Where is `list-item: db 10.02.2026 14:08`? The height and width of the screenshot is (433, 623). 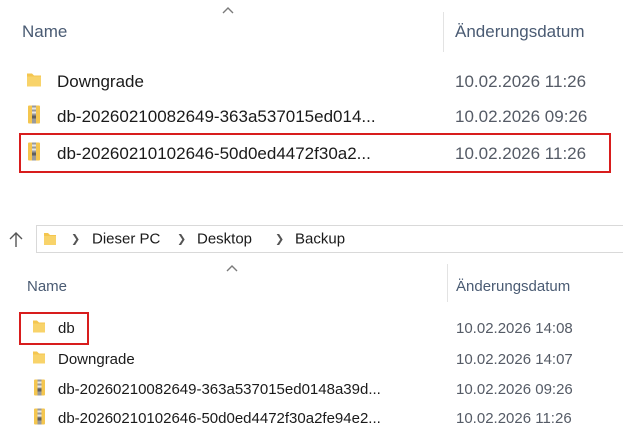 list-item: db 10.02.2026 14:08 is located at coordinates (311, 329).